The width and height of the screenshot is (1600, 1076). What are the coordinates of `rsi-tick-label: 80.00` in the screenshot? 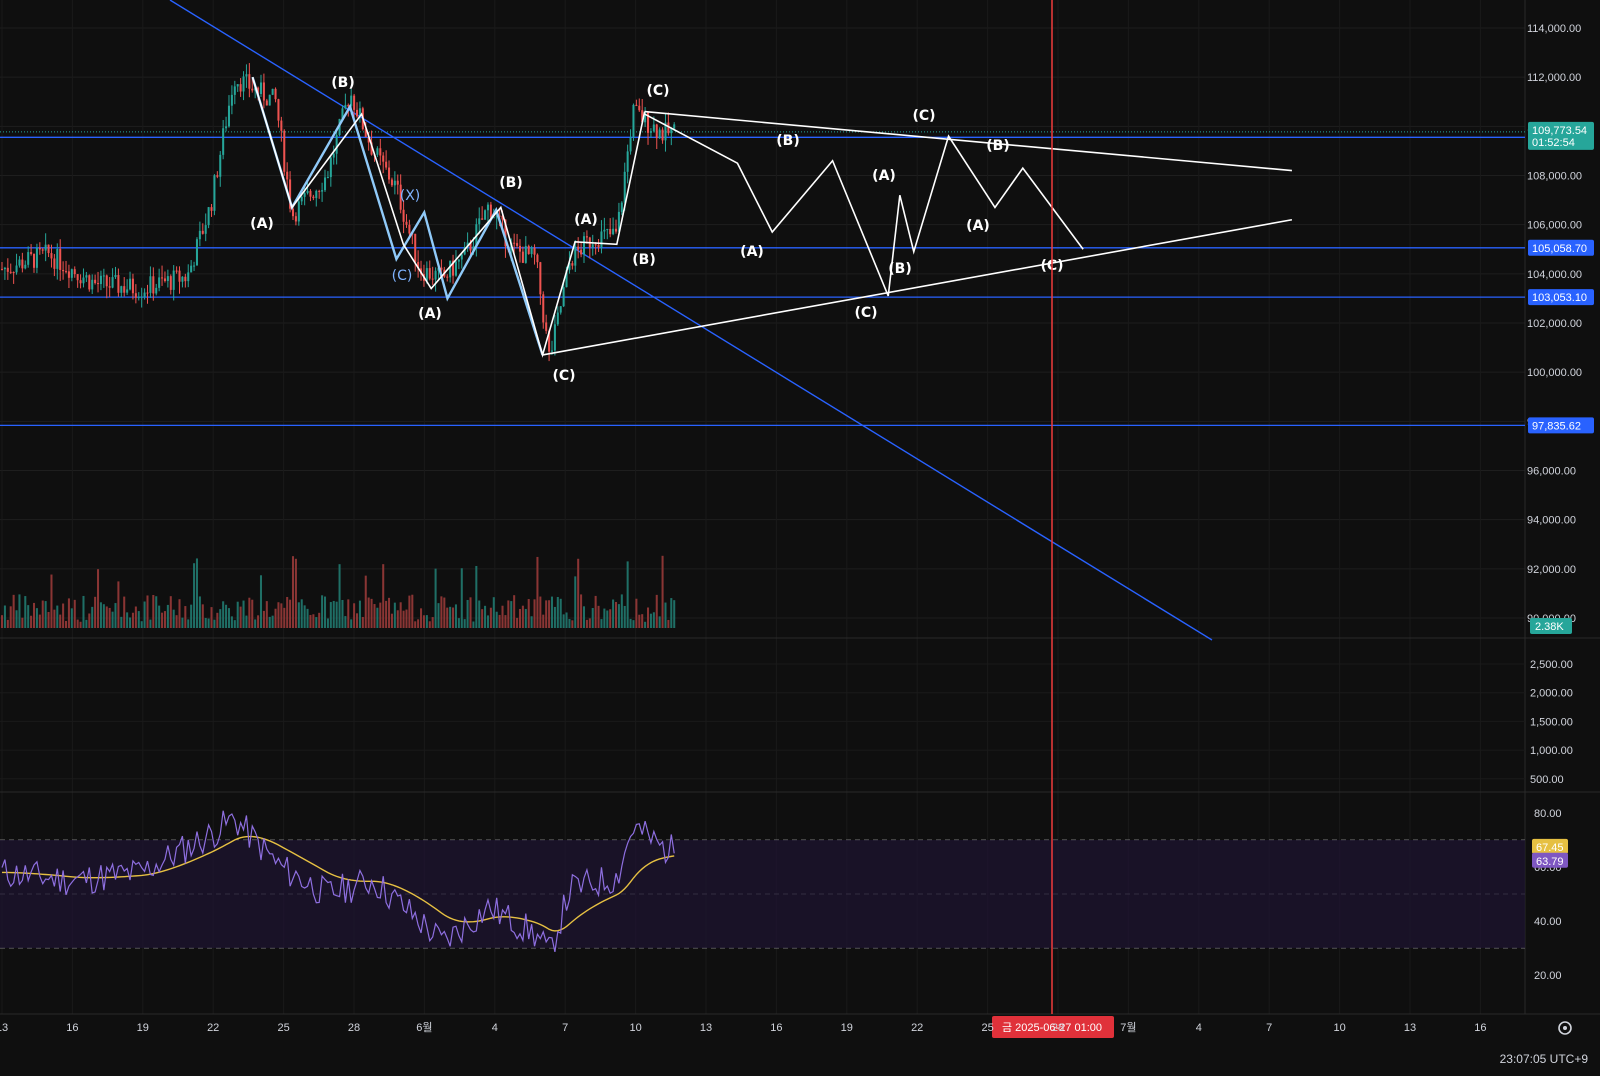 It's located at (1548, 814).